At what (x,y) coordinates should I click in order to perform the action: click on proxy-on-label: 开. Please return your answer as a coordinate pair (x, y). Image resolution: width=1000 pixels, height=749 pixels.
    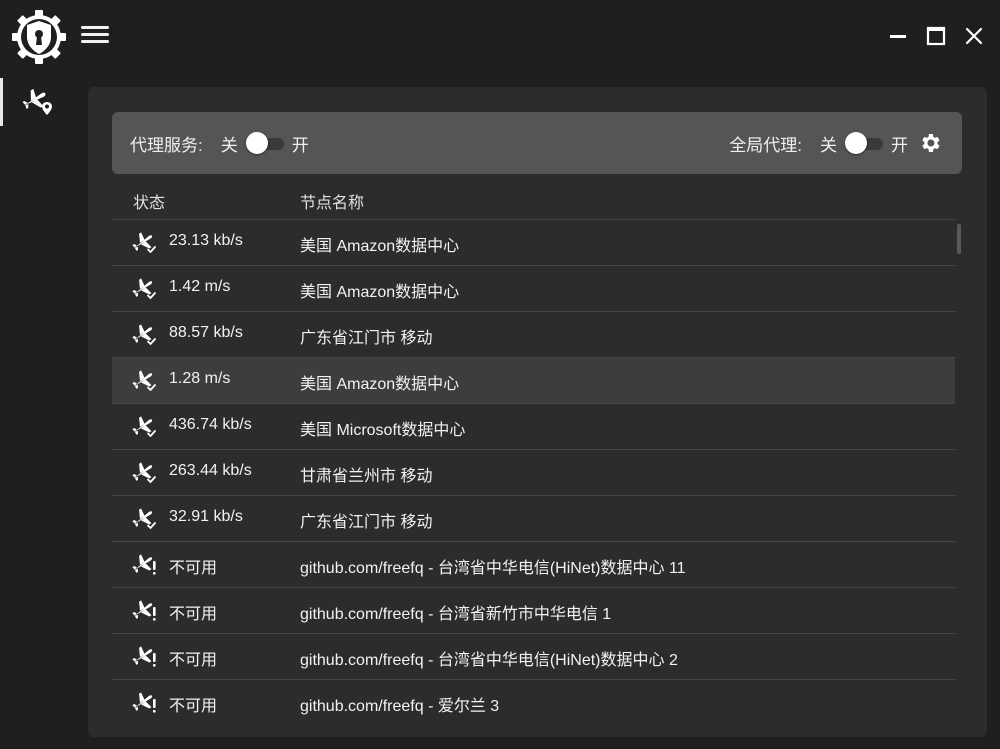
    Looking at the image, I should click on (300, 145).